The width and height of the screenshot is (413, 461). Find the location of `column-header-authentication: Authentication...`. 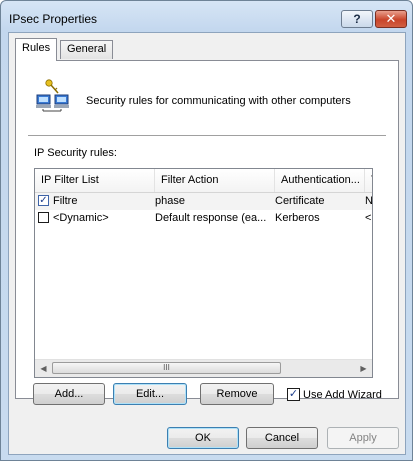

column-header-authentication: Authentication... is located at coordinates (320, 180).